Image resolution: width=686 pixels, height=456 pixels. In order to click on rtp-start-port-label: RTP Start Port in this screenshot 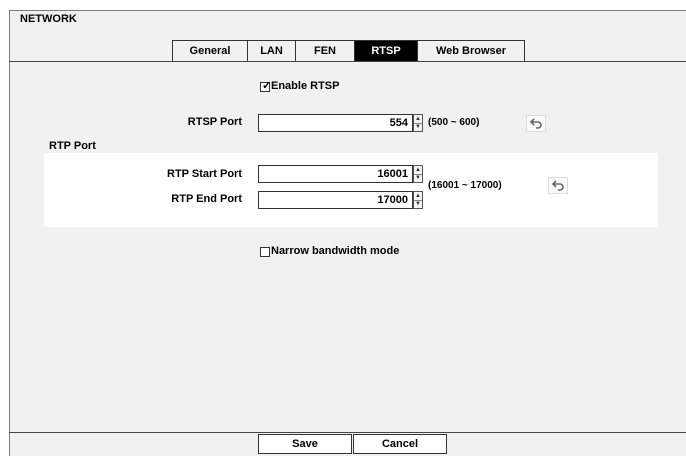, I will do `click(204, 174)`.